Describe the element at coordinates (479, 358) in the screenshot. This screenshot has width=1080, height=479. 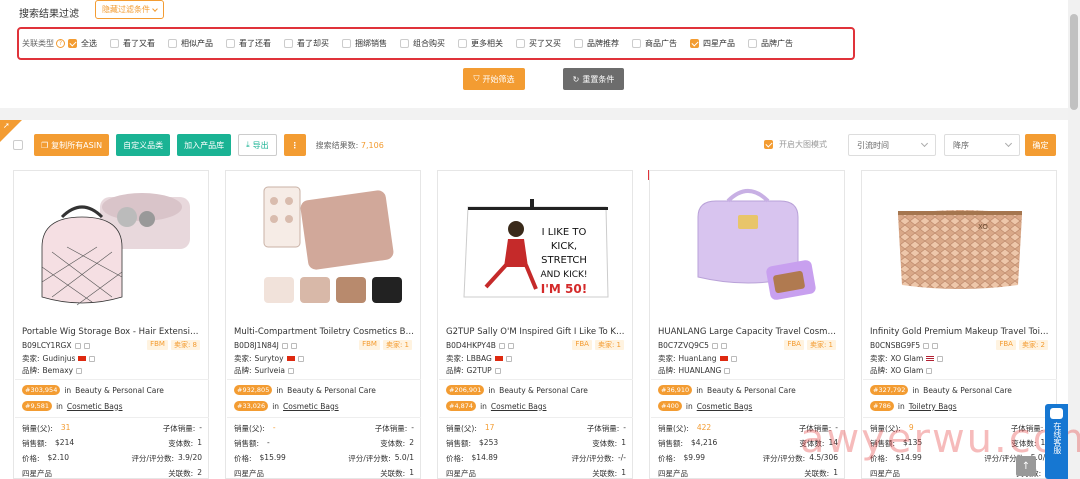
I see `seller-name: LBBAG` at that location.